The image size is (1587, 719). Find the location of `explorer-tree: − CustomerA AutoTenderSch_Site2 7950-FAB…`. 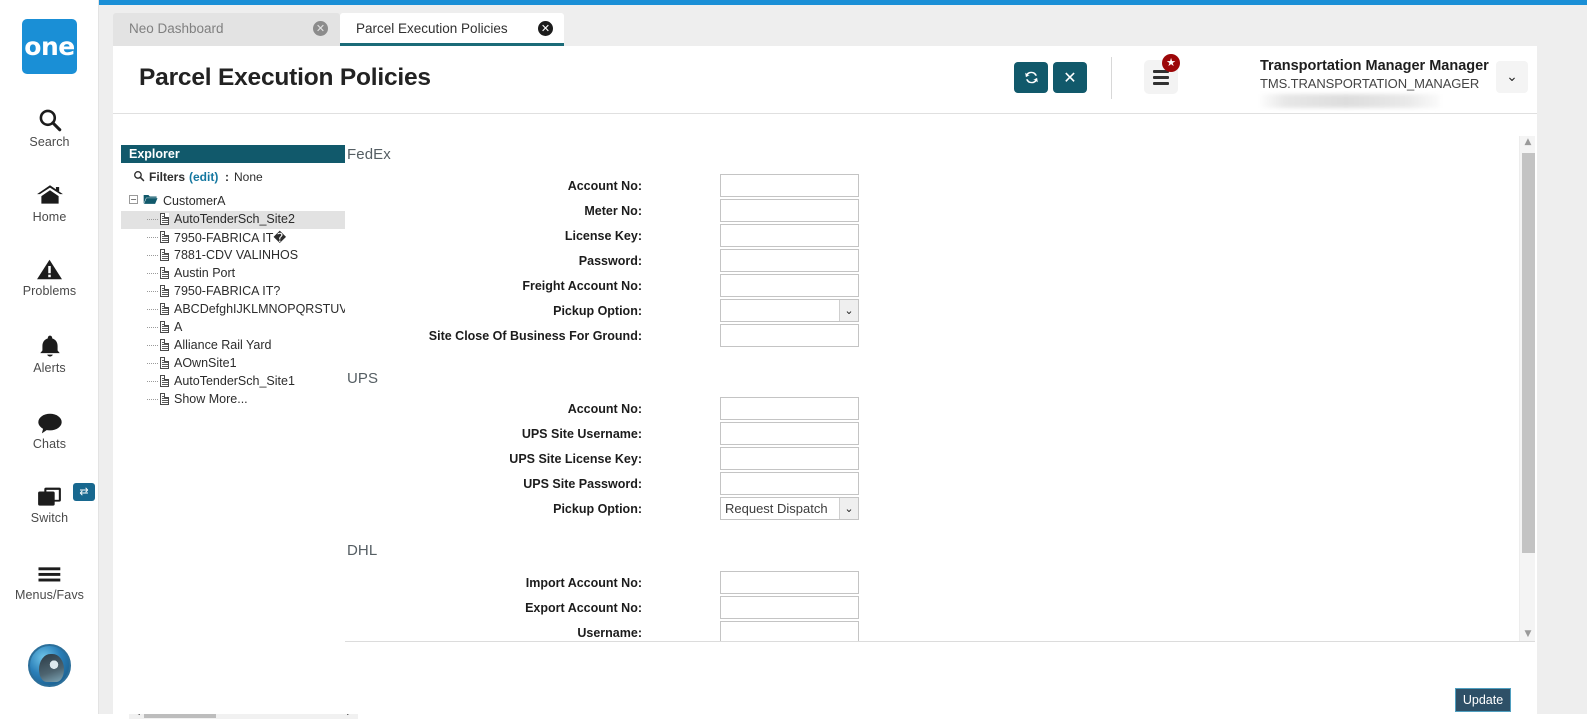

explorer-tree: − CustomerA AutoTenderSch_Site2 7950-FAB… is located at coordinates (248, 300).